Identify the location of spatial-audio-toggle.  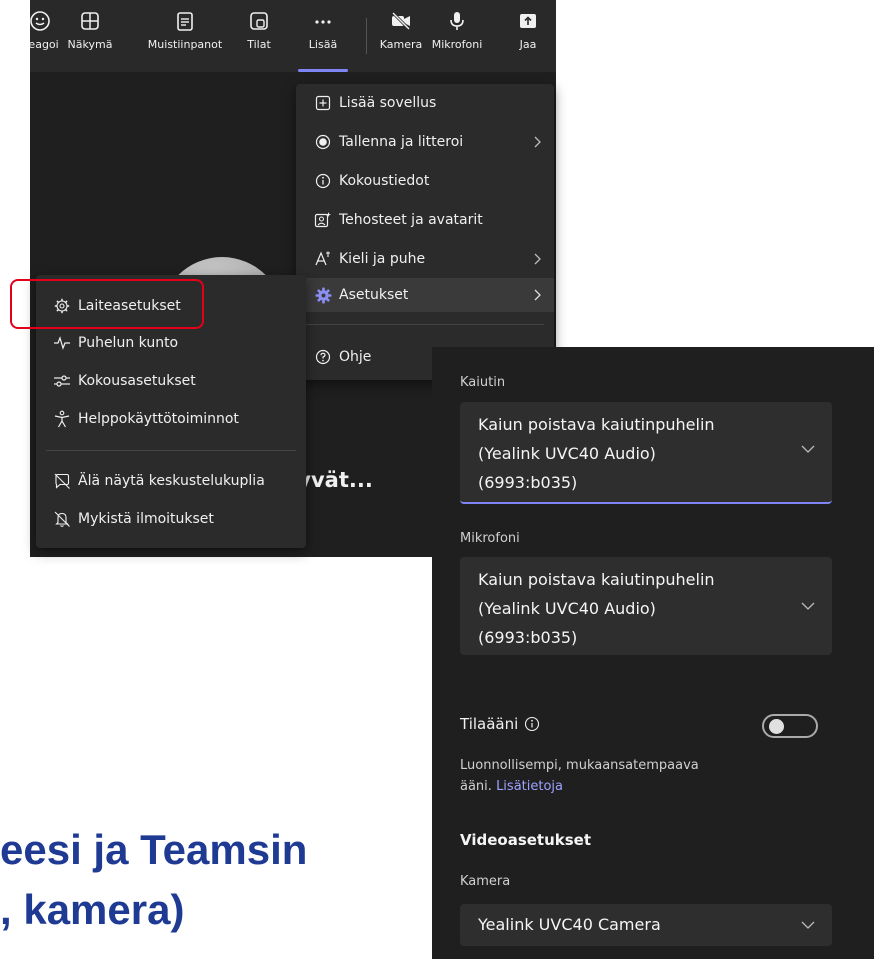
(790, 726).